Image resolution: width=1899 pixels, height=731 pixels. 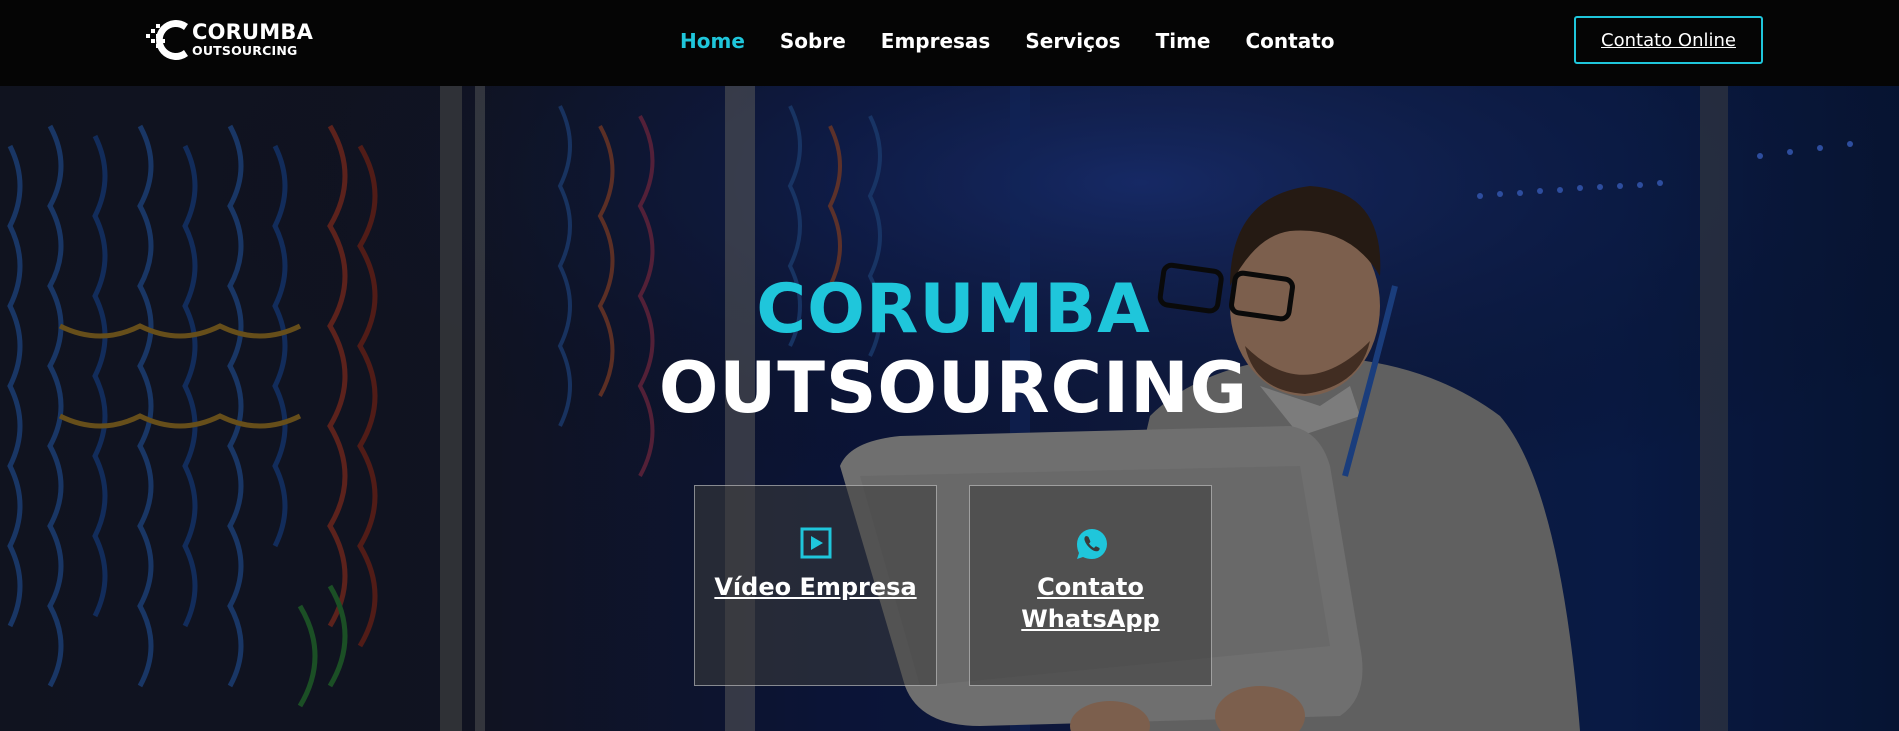 I want to click on contato-online-button: Contato Online, so click(x=1668, y=40).